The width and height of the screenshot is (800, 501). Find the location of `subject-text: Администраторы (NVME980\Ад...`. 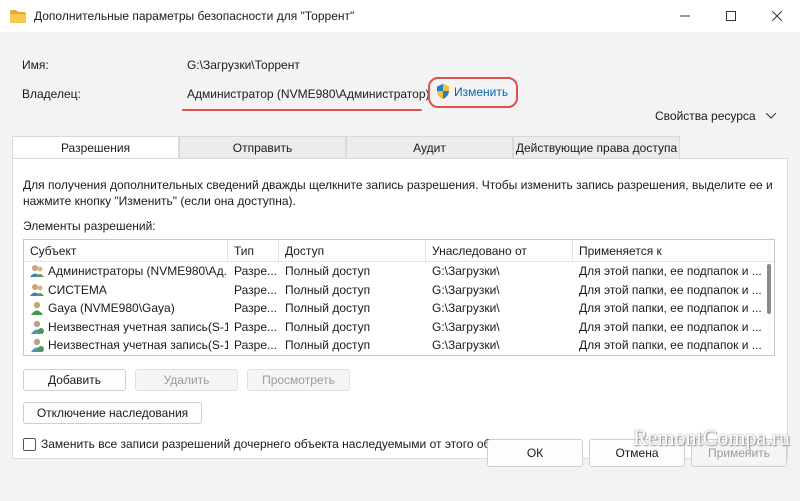

subject-text: Администраторы (NVME980\Ад... is located at coordinates (138, 271).